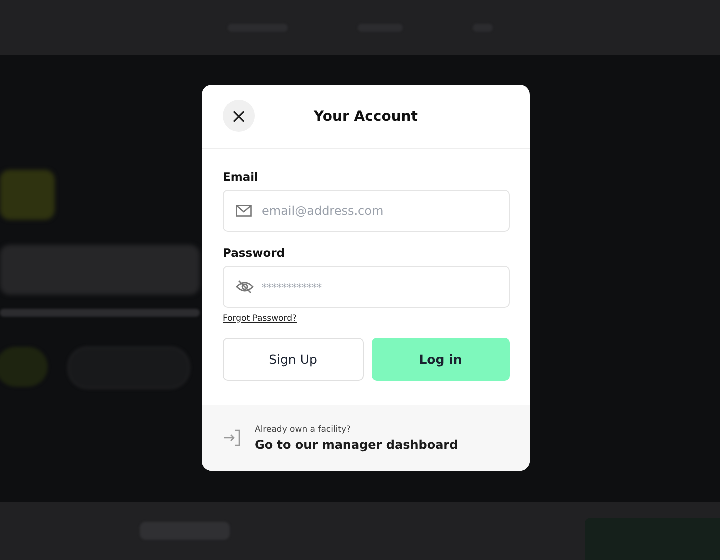 This screenshot has width=720, height=560. Describe the element at coordinates (356, 445) in the screenshot. I see `manager-dashboard-link: Go to our manager dashboard` at that location.